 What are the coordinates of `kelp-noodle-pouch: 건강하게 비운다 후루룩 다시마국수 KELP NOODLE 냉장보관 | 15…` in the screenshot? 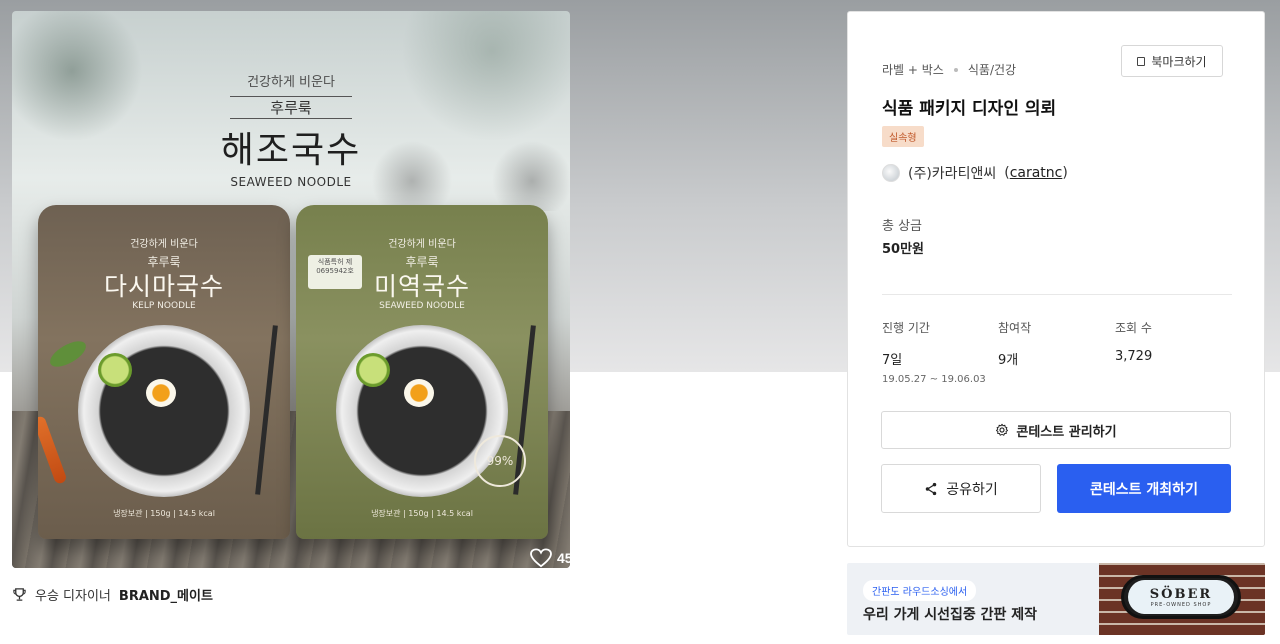 It's located at (164, 372).